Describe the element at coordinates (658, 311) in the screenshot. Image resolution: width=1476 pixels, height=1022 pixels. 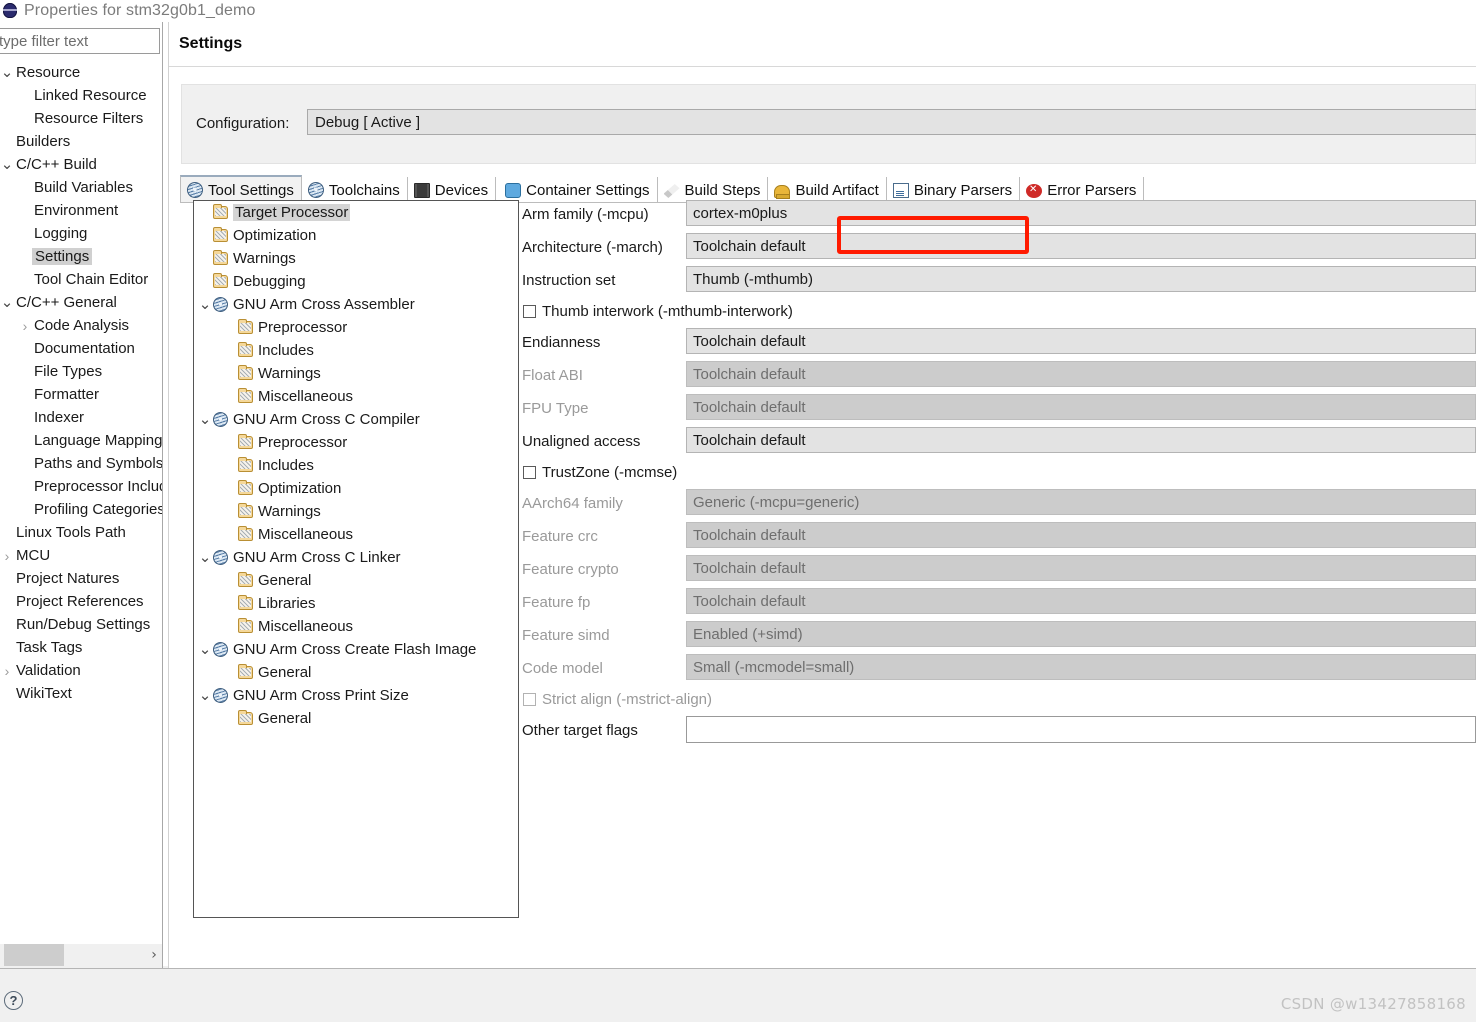
I see `checkbox-thumb-interwork-mthumb-interwork: Thumb interwork (-mthumb-interwork)` at that location.